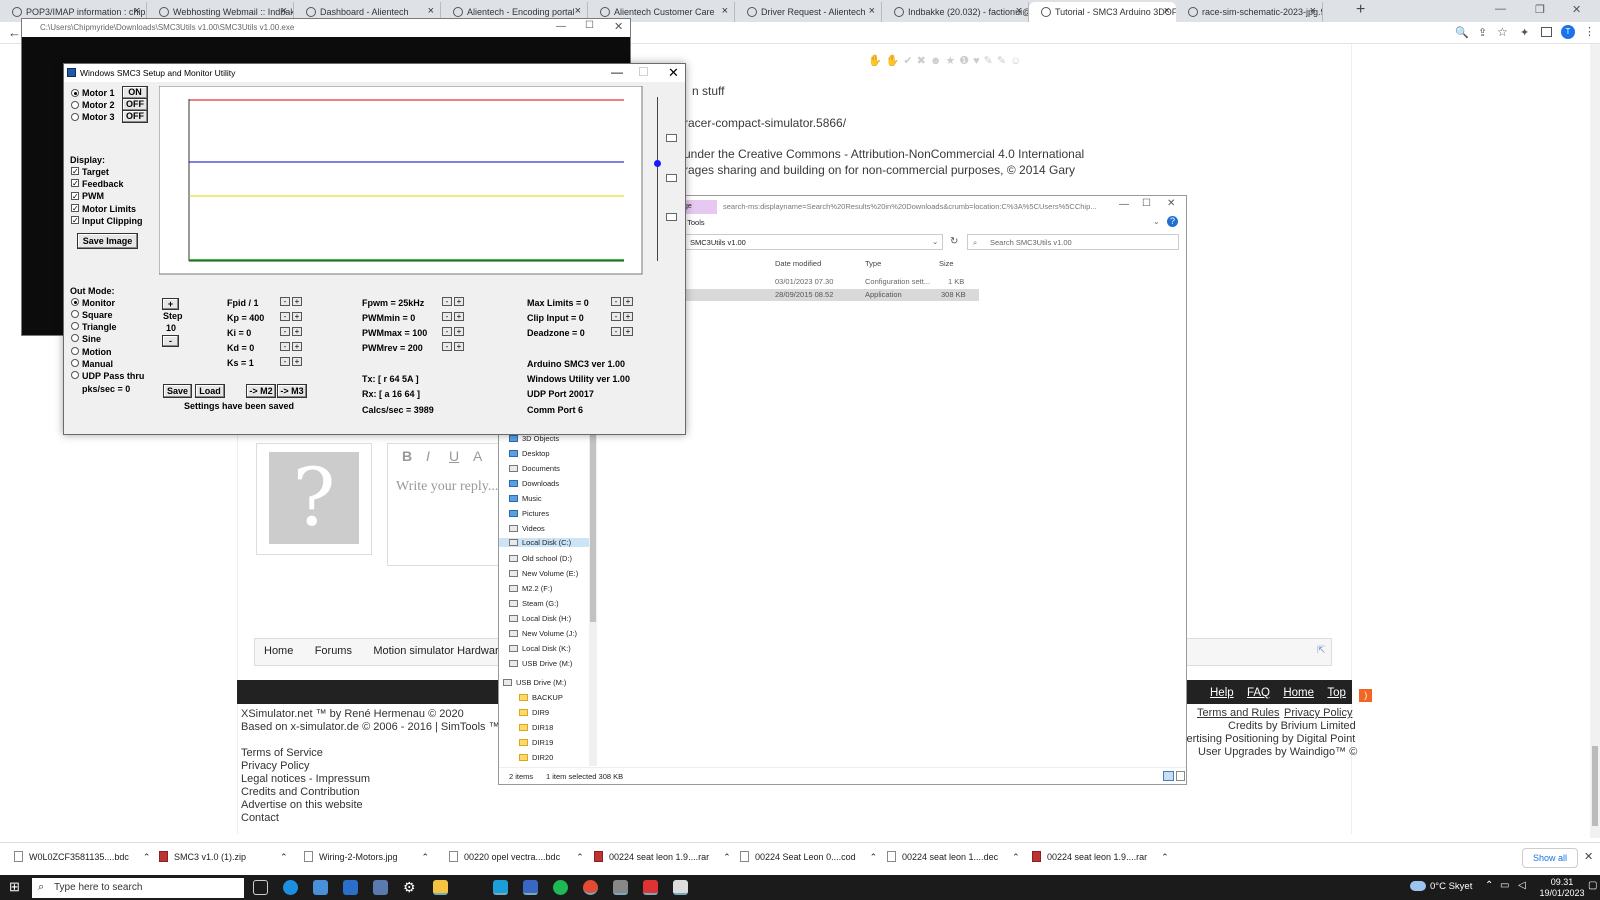 The image size is (1600, 900). What do you see at coordinates (477, 456) in the screenshot?
I see `text-color-icon: A` at bounding box center [477, 456].